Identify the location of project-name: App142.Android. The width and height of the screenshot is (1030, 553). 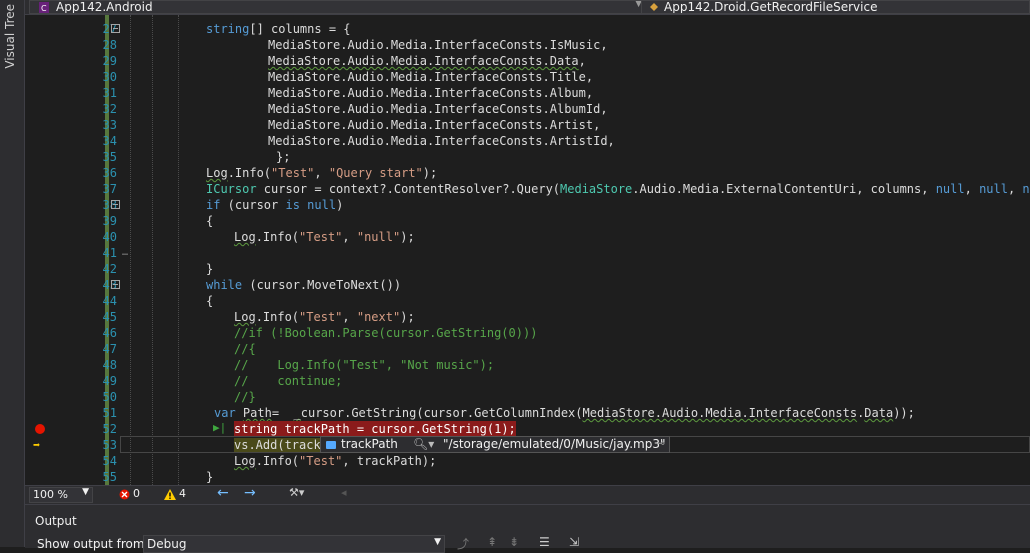
(104, 7).